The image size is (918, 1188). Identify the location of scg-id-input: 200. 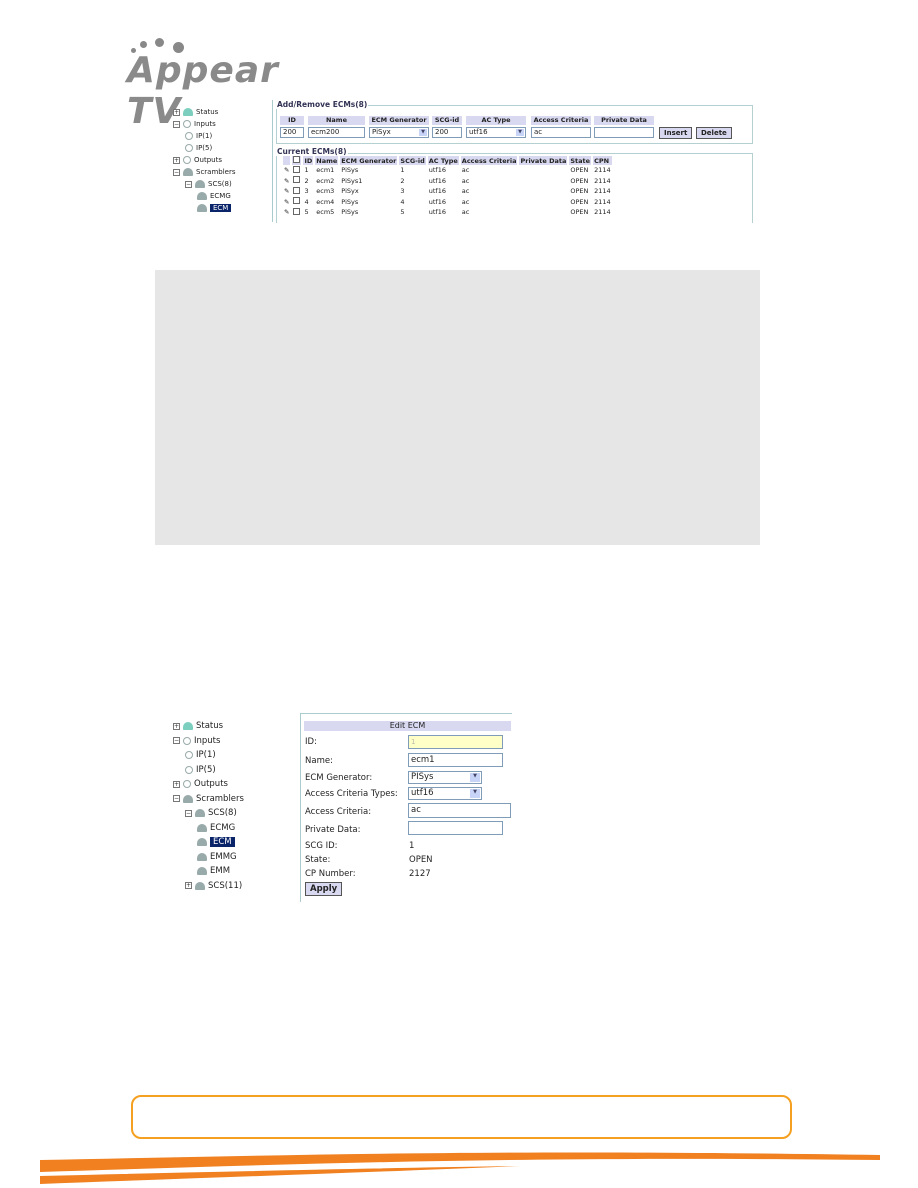
(447, 132).